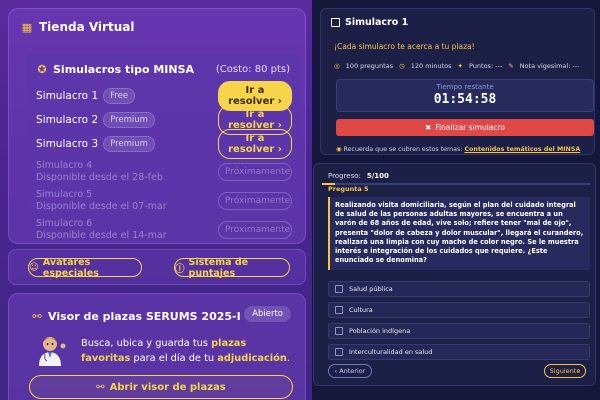 Image resolution: width=600 pixels, height=400 pixels. I want to click on medal-icon: ✪, so click(42, 69).